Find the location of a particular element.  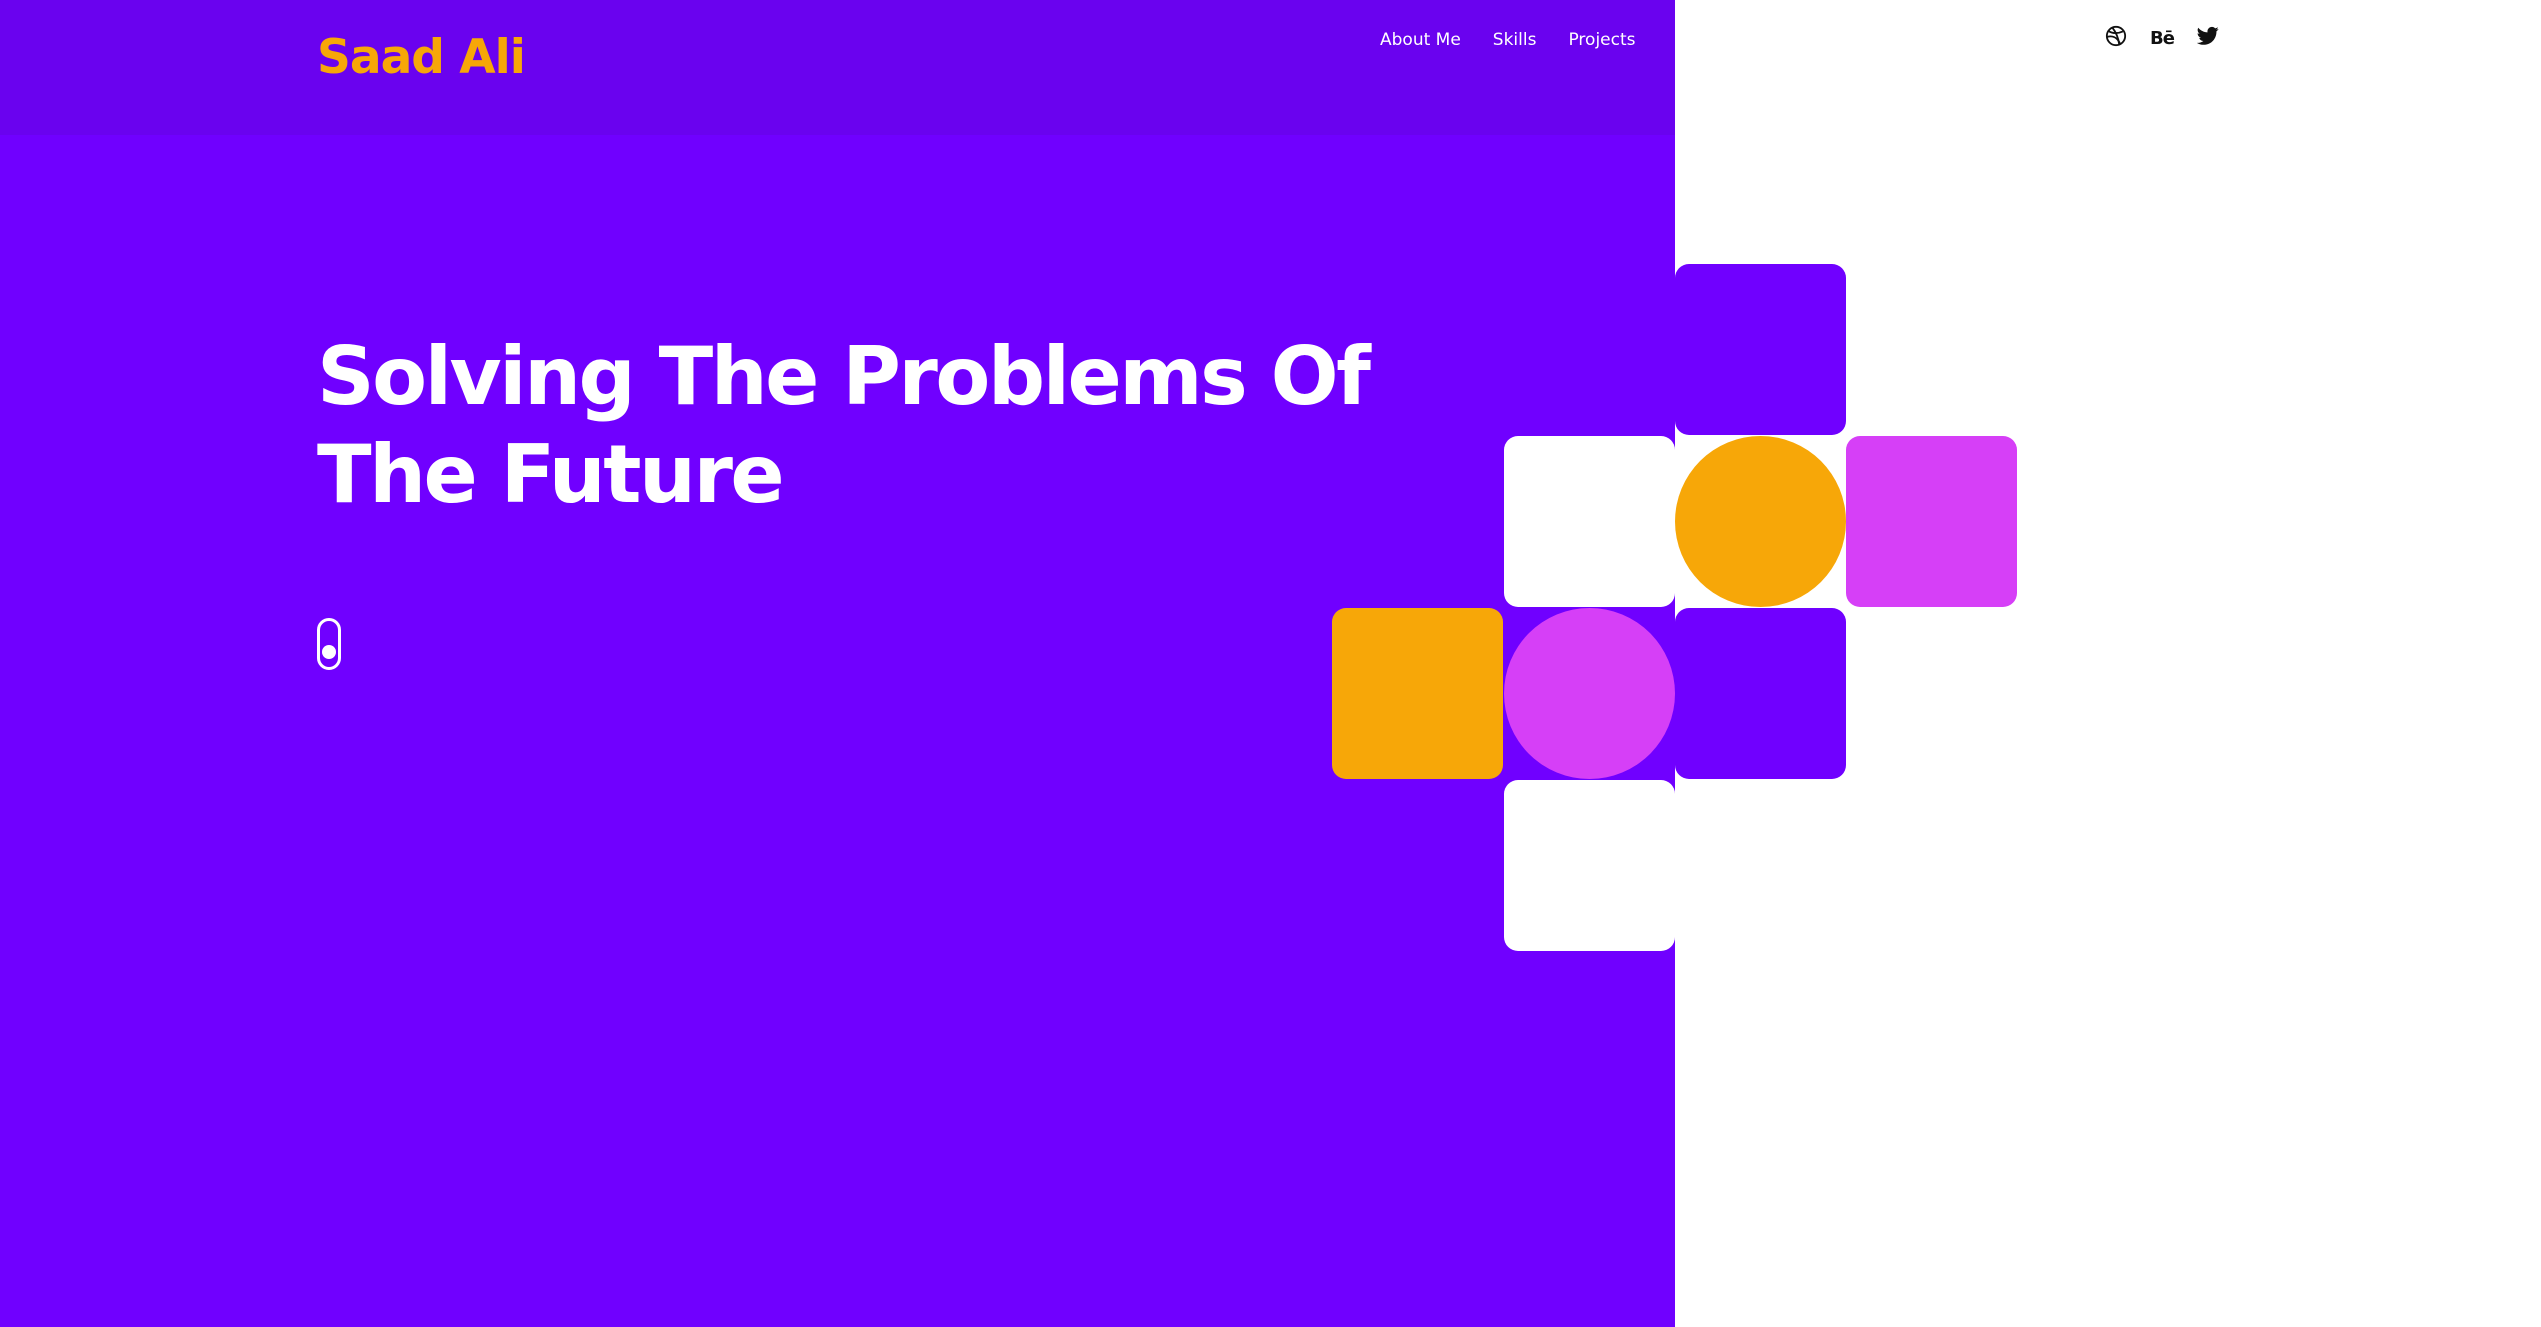

scroll-dot is located at coordinates (329, 652).